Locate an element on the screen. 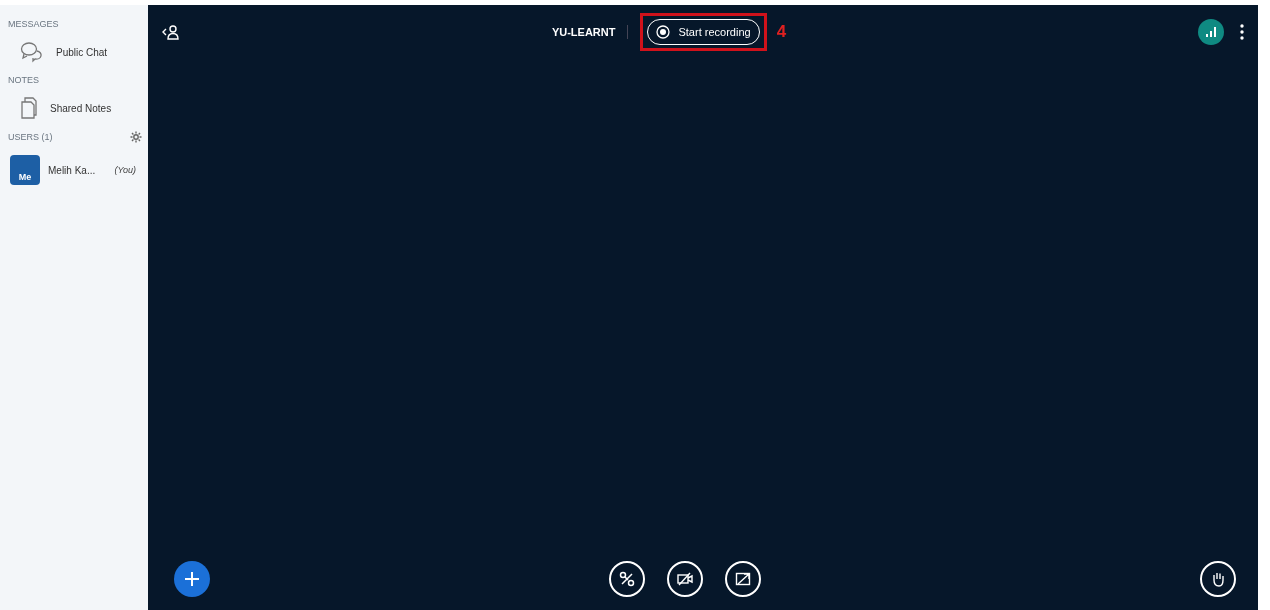  hand-icon is located at coordinates (1218, 579).